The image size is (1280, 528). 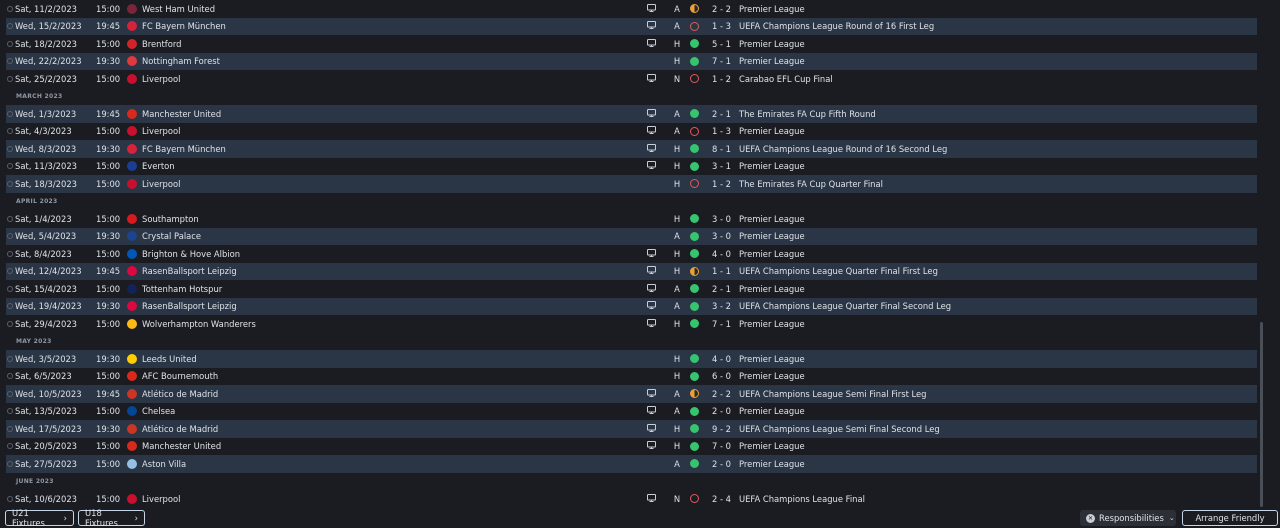 What do you see at coordinates (392, 9) in the screenshot?
I see `opponent-link: West Ham United` at bounding box center [392, 9].